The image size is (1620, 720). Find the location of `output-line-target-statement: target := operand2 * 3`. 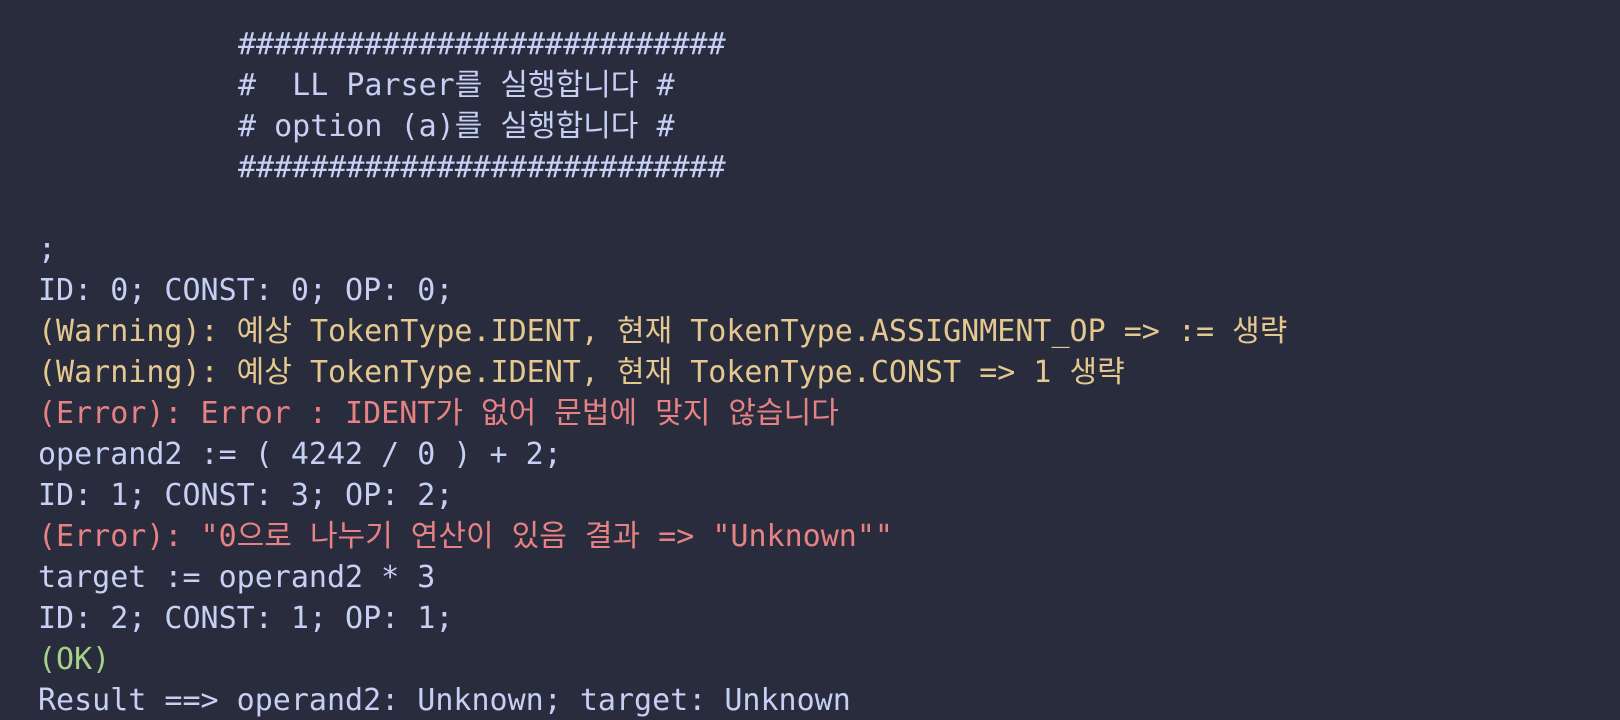

output-line-target-statement: target := operand2 * 3 is located at coordinates (237, 577).